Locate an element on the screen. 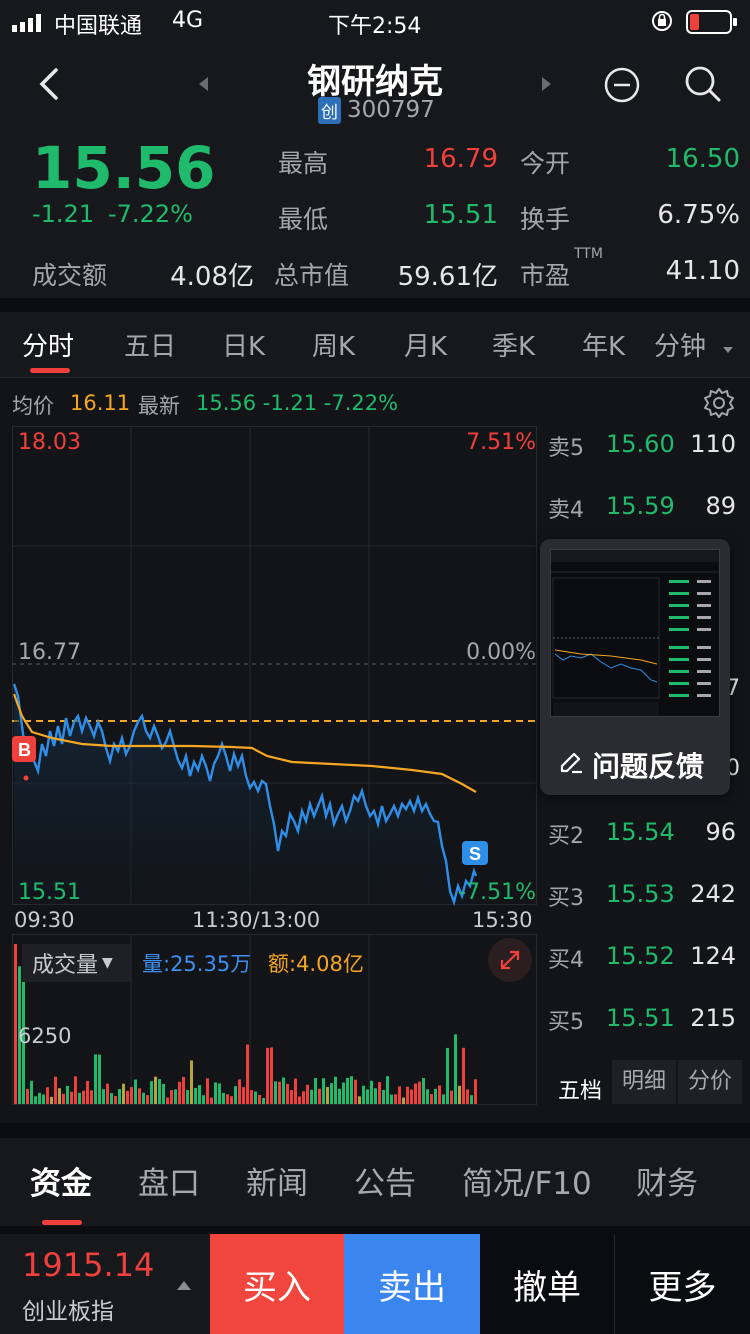 The height and width of the screenshot is (1334, 750). tab-news: 新闻 is located at coordinates (277, 1180).